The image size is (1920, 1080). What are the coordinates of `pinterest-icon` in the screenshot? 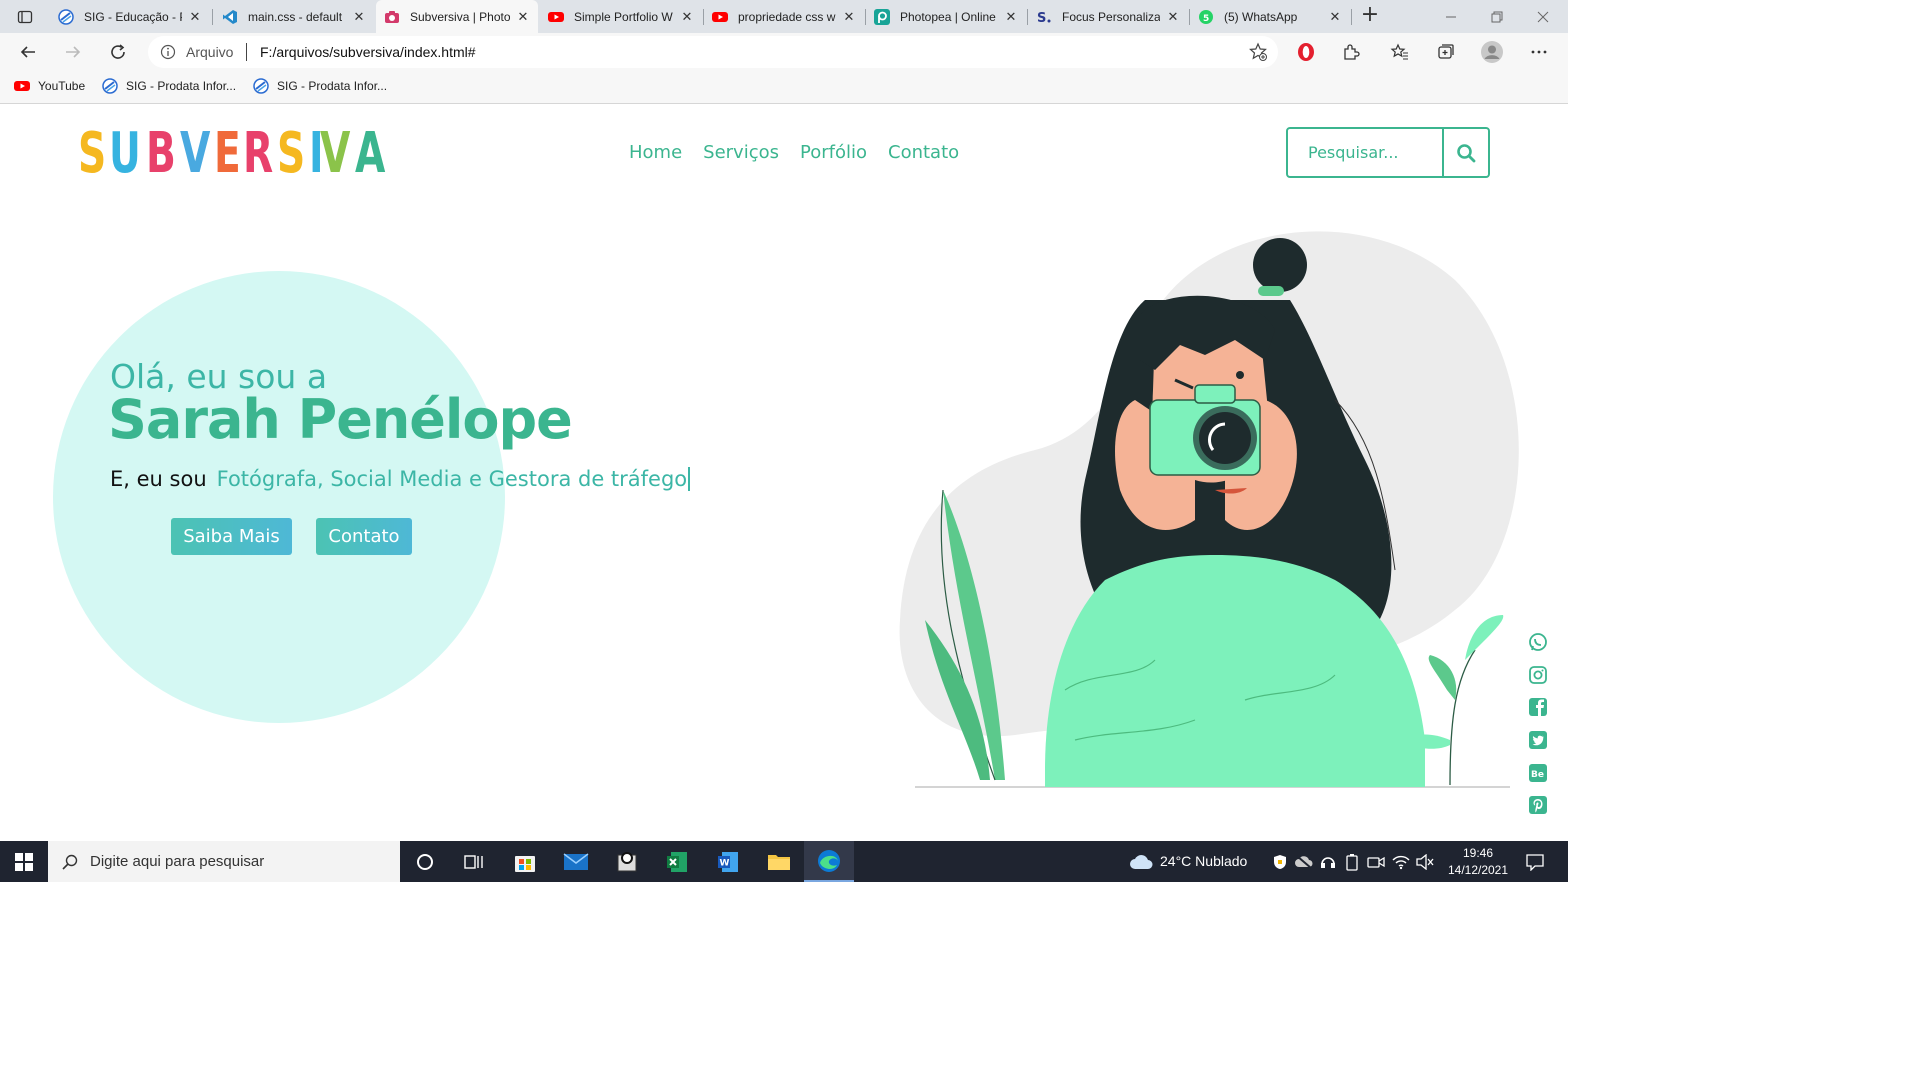 It's located at (1538, 805).